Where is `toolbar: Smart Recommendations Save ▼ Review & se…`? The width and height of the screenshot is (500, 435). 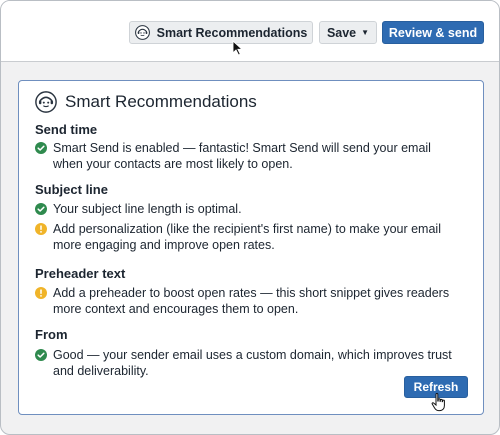 toolbar: Smart Recommendations Save ▼ Review & se… is located at coordinates (250, 31).